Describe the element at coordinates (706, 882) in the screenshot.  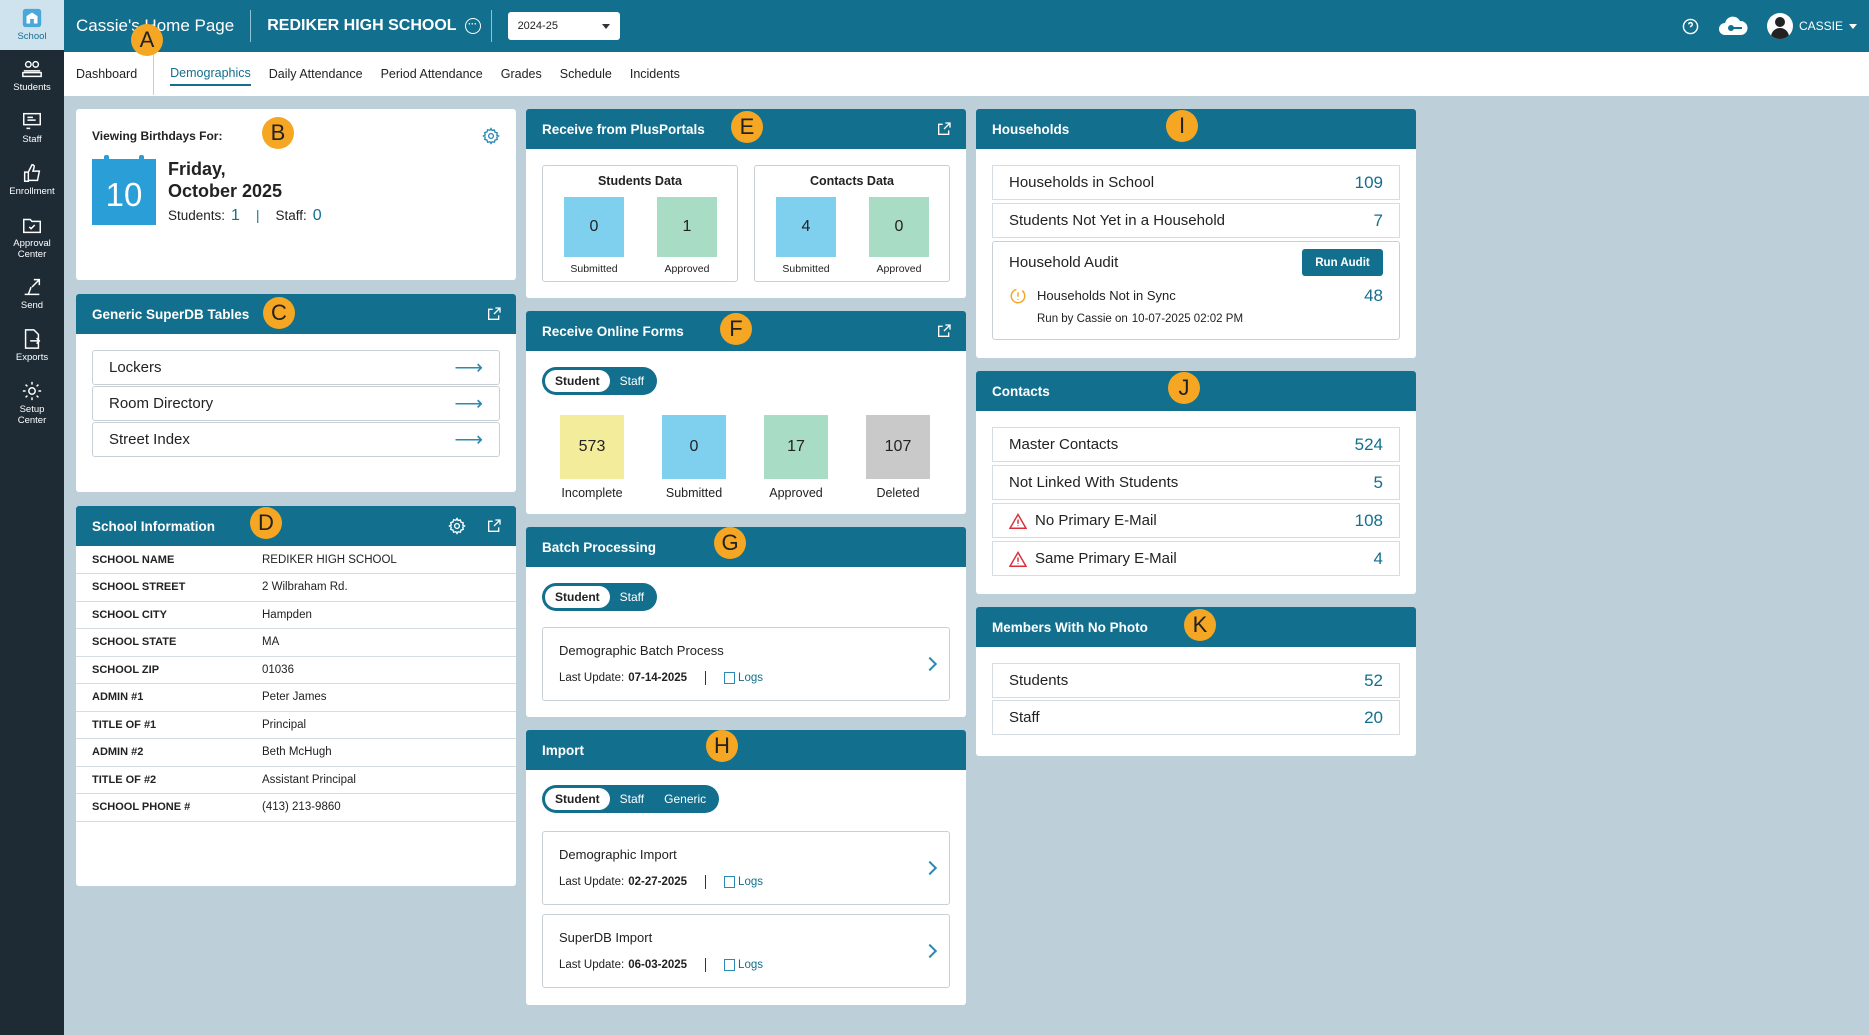
I see `divider` at that location.